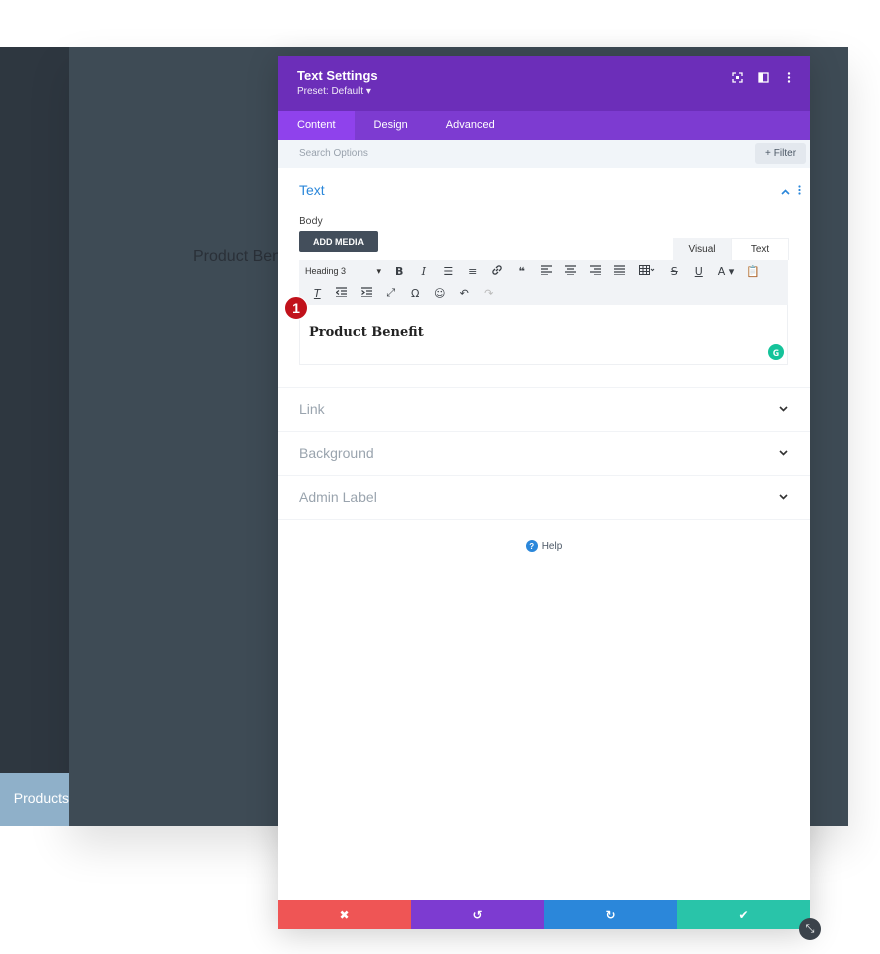 This screenshot has height=954, width=880. I want to click on justify-icon, so click(620, 271).